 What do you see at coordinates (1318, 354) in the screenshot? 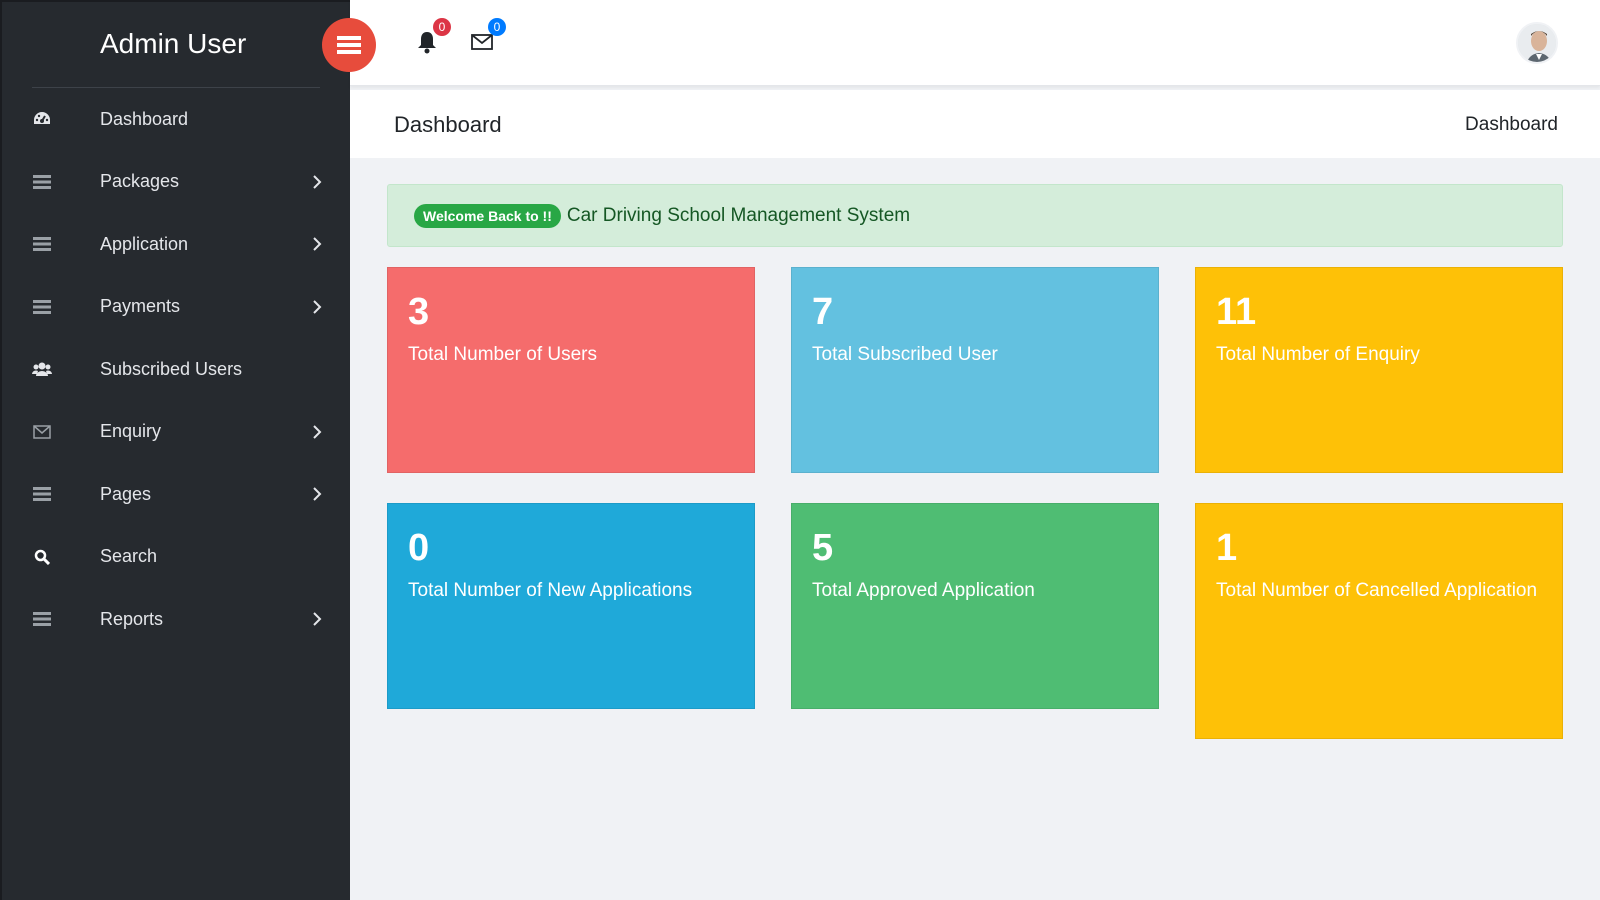
I see `stat-label: Total Number of Enquiry` at bounding box center [1318, 354].